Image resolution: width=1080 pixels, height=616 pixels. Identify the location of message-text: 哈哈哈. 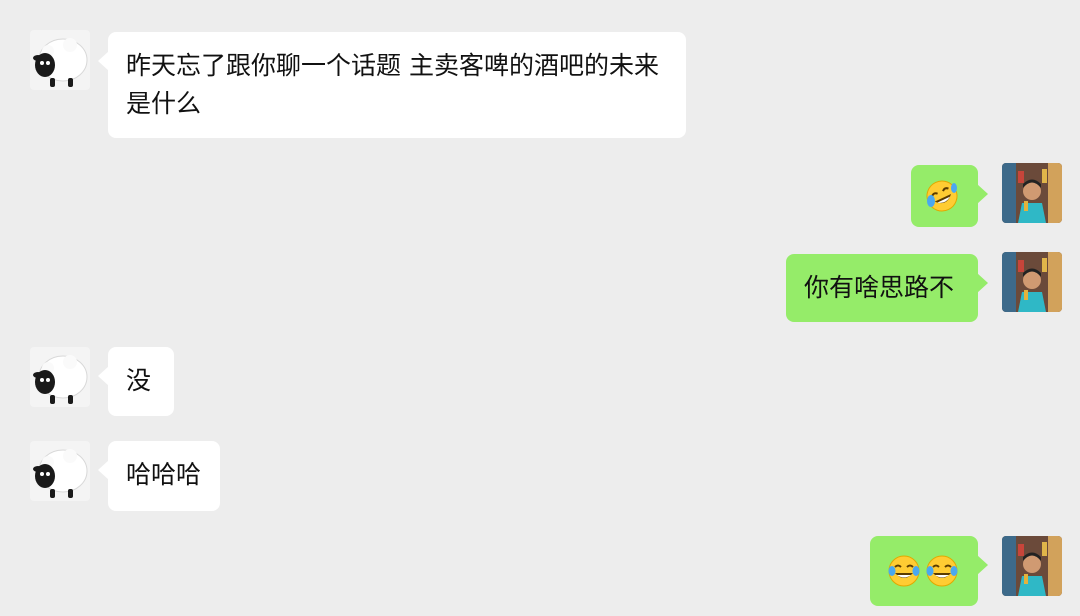
(164, 474).